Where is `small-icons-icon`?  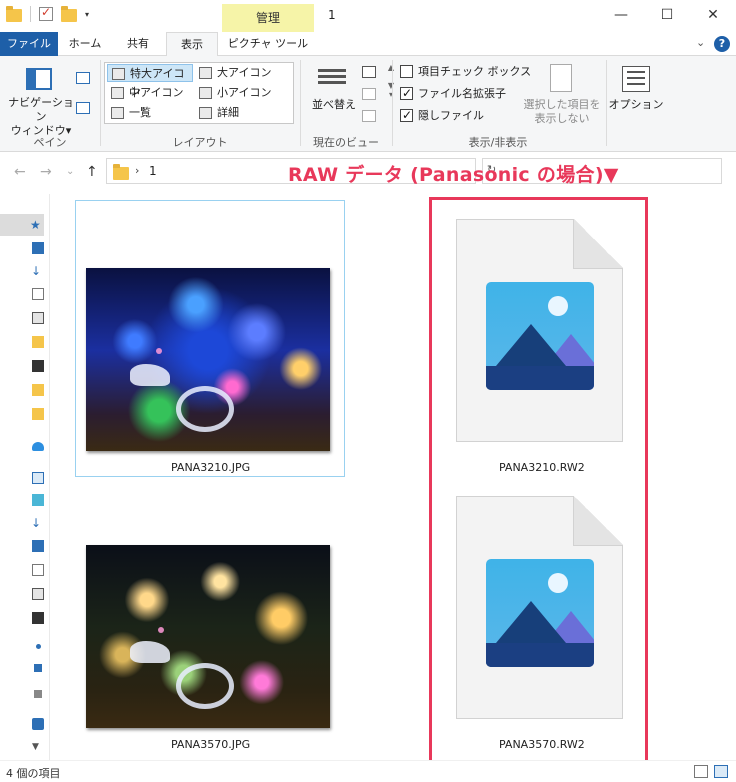 small-icons-icon is located at coordinates (205, 93).